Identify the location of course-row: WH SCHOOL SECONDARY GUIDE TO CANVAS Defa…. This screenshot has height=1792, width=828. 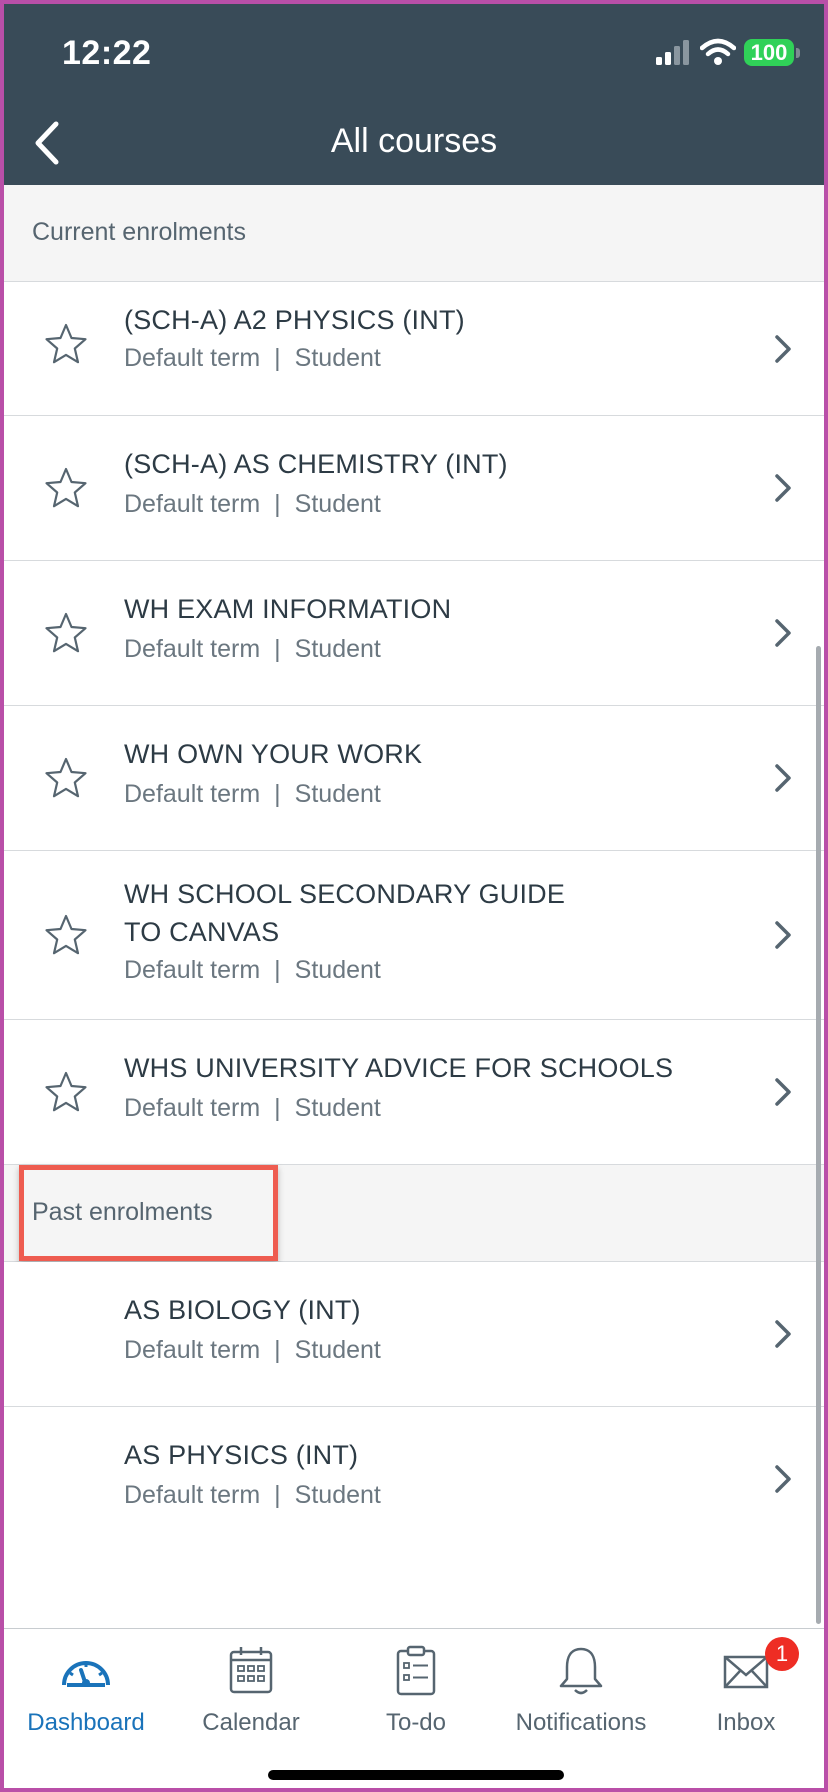
(414, 935).